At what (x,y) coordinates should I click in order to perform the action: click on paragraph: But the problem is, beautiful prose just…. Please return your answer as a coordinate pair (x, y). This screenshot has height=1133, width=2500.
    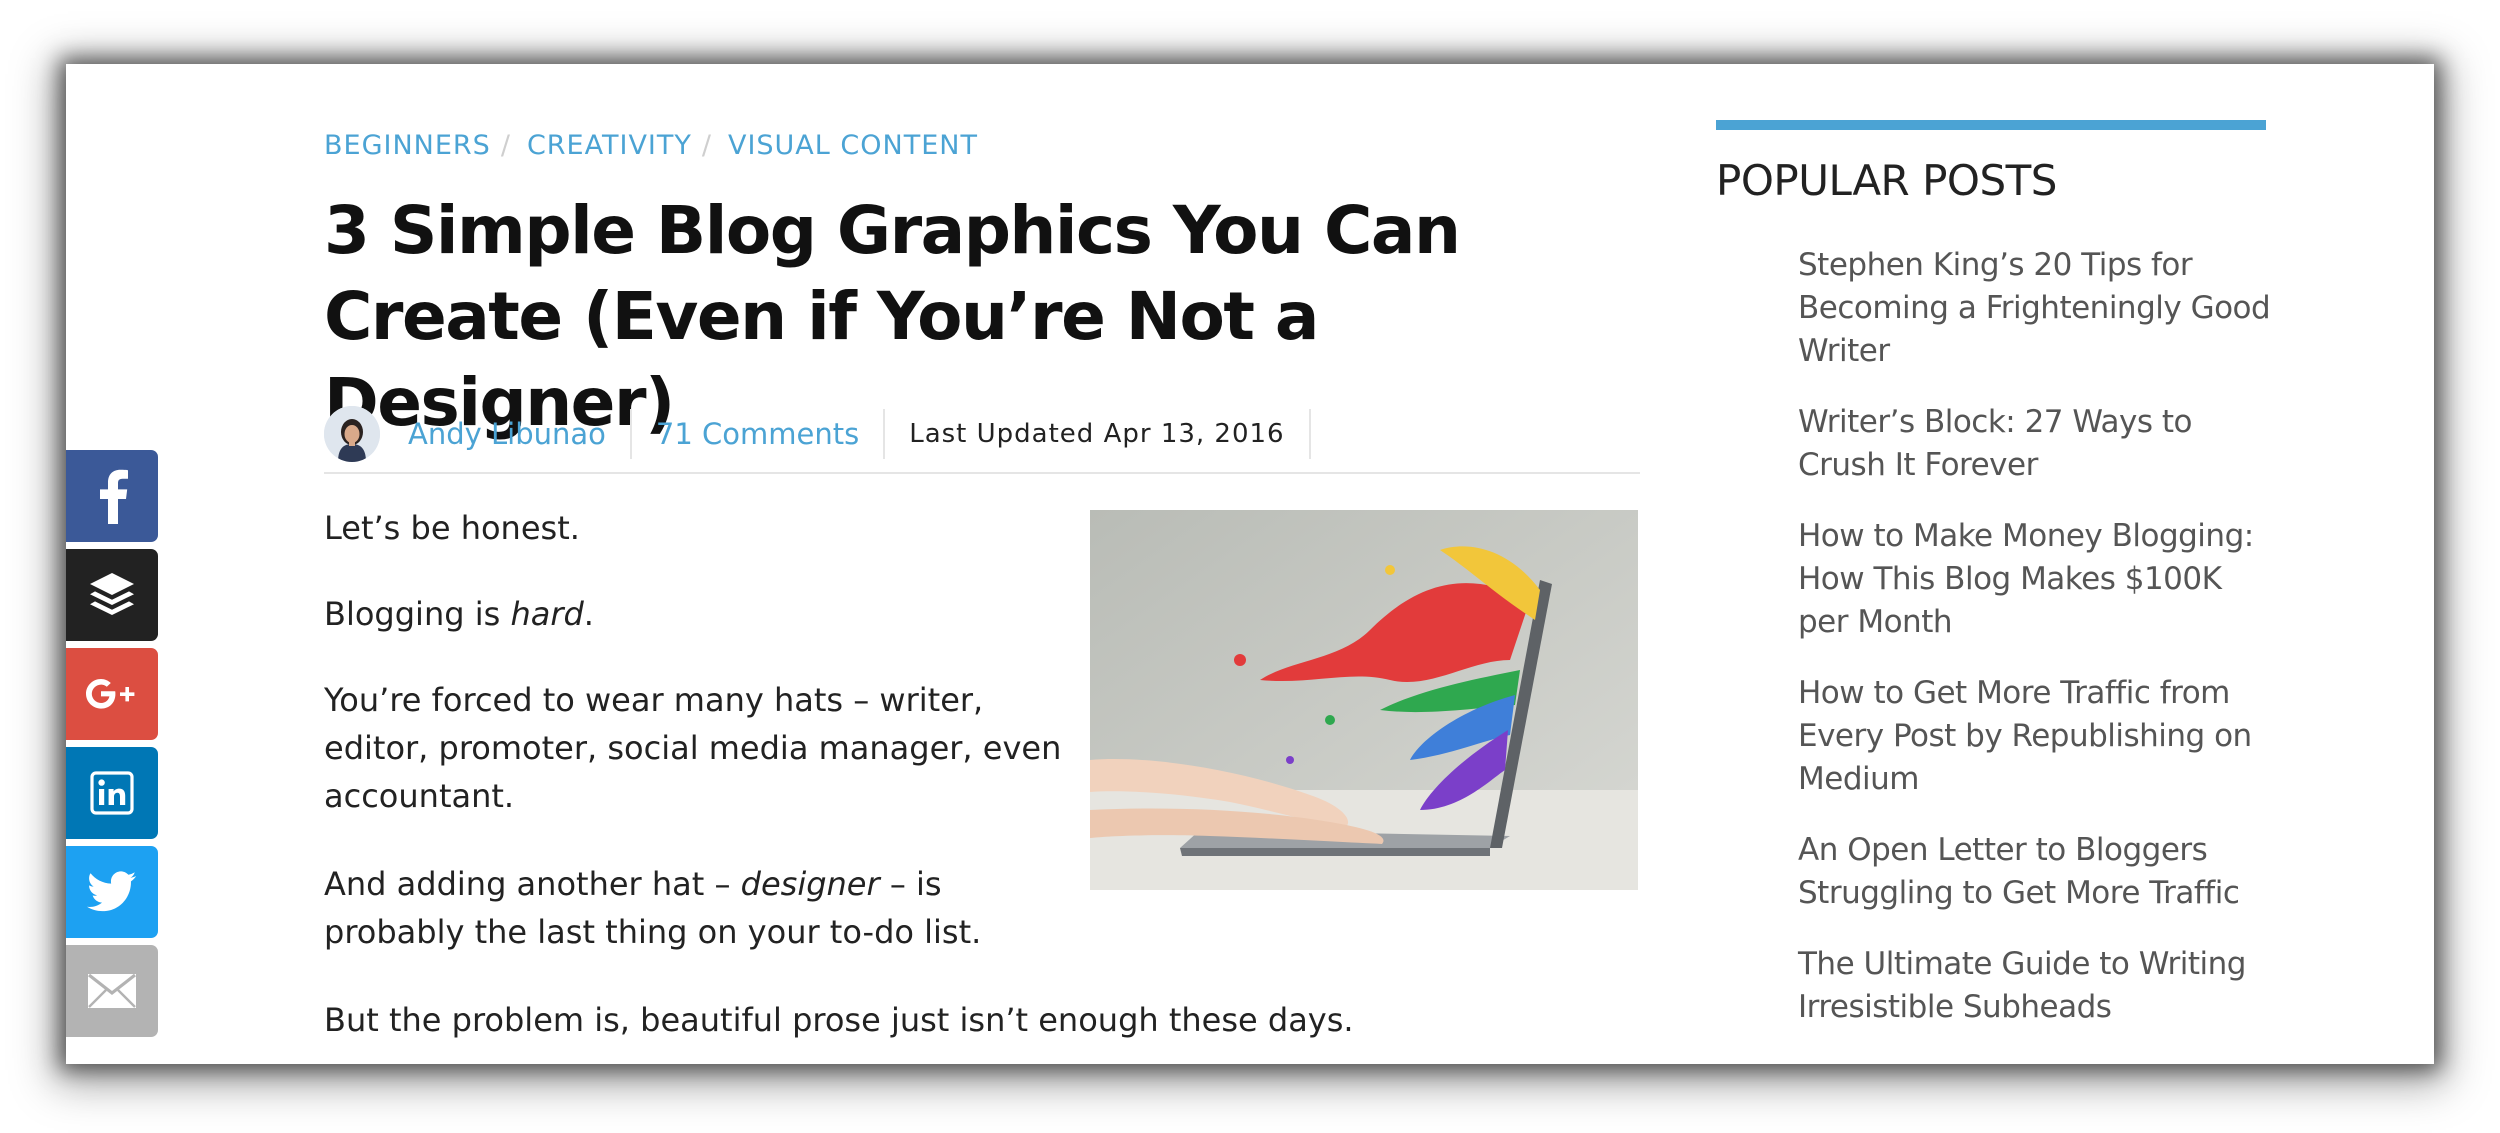
    Looking at the image, I should click on (839, 1020).